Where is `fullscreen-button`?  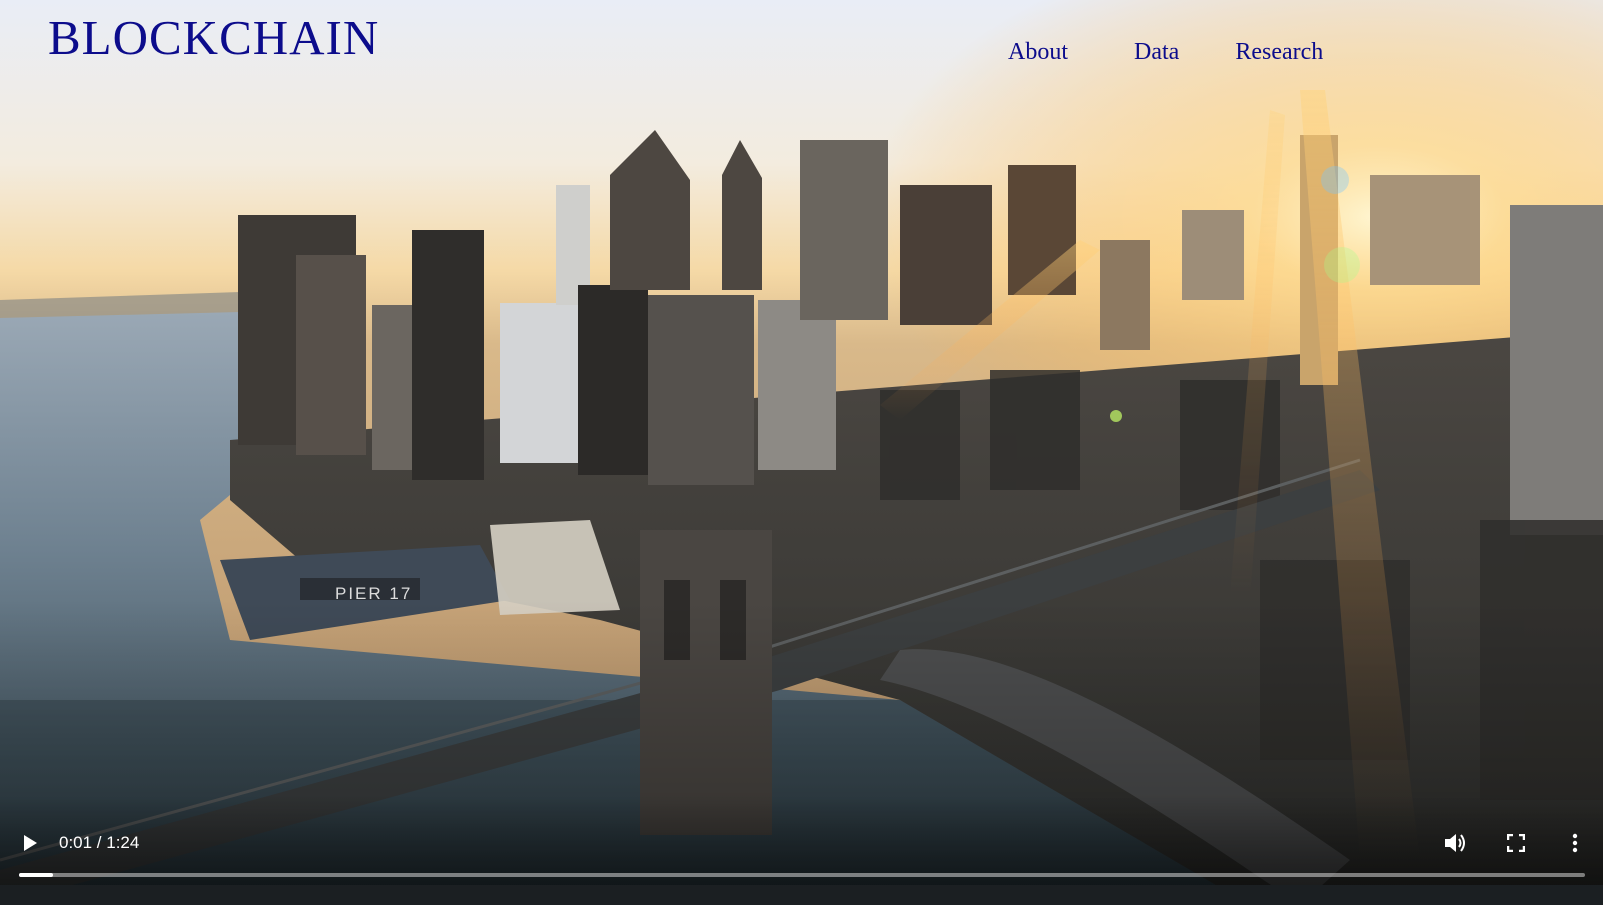
fullscreen-button is located at coordinates (1516, 843).